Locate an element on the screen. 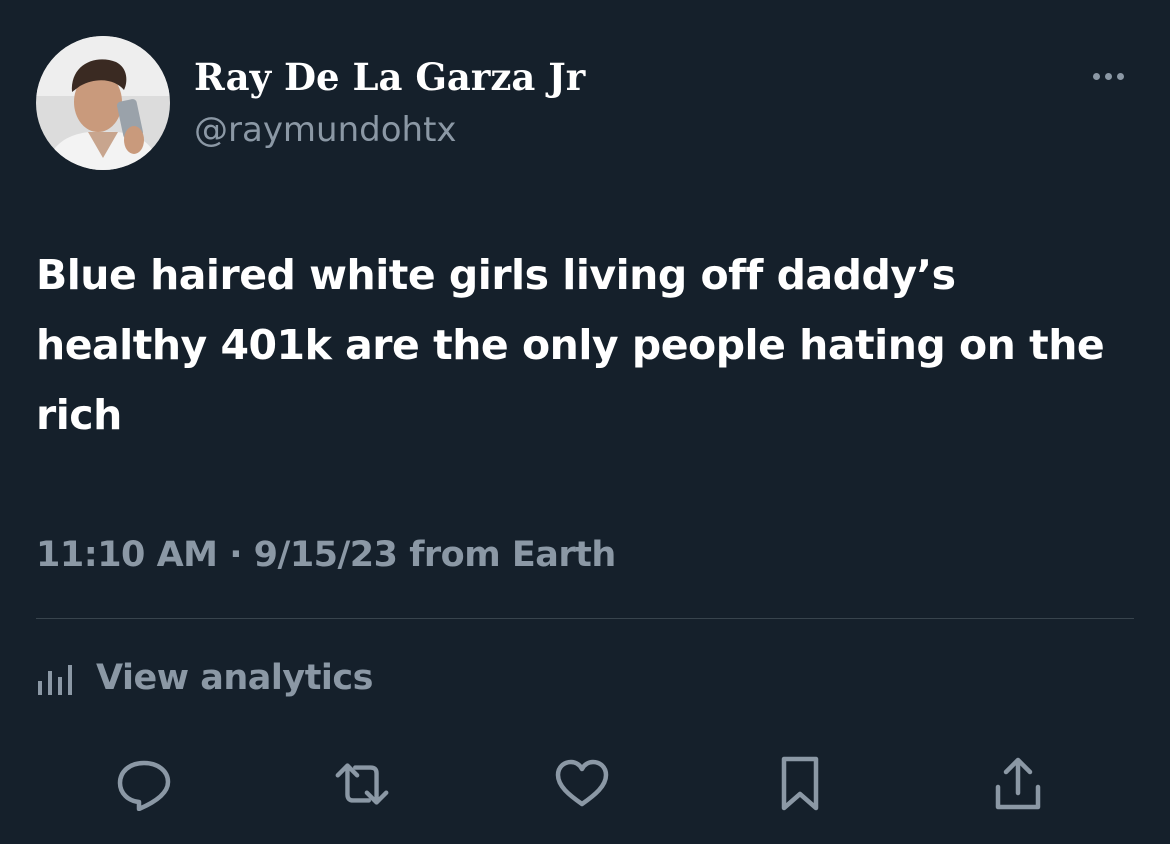 The width and height of the screenshot is (1170, 844). more-options-icon is located at coordinates (1108, 76).